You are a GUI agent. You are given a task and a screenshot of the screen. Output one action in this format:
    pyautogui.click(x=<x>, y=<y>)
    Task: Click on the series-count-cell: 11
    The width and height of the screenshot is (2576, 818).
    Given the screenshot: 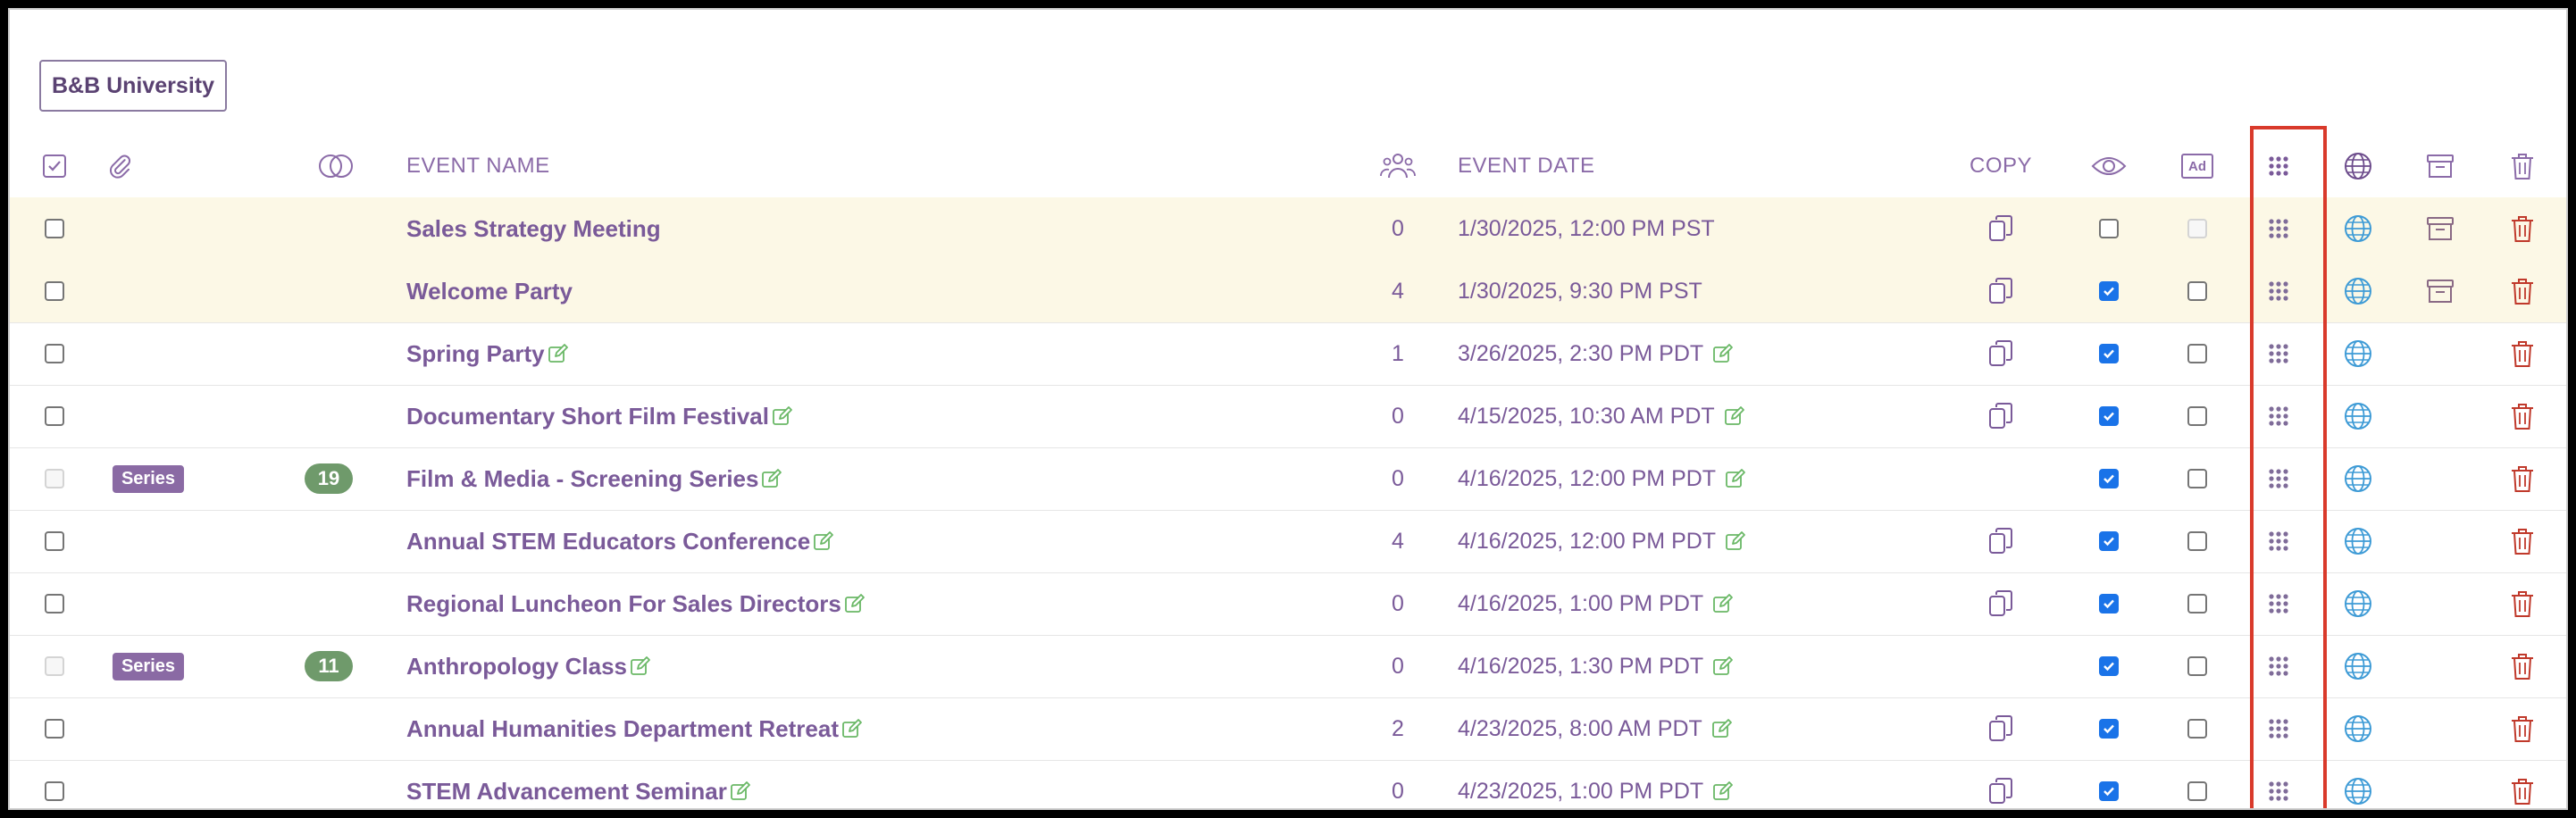 What is the action you would take?
    pyautogui.click(x=329, y=666)
    